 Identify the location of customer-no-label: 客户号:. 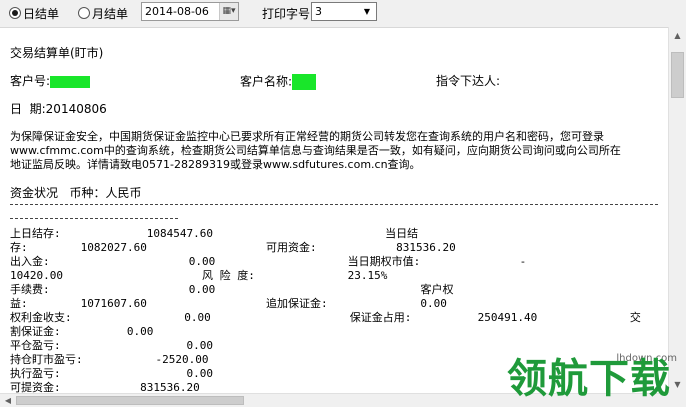
(30, 81).